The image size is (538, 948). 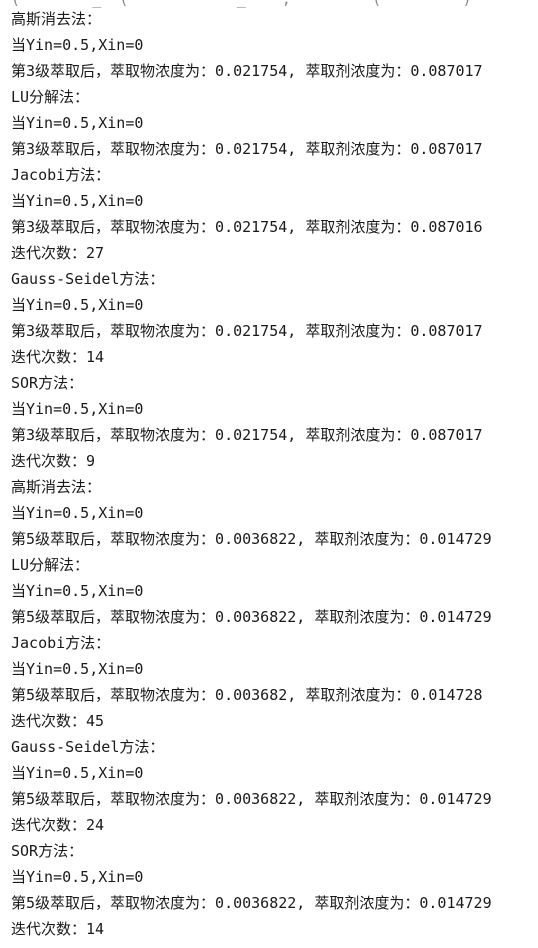 I want to click on console-line: 第5级萃取后，萃取物浓度为：0.003682, 萃取剂浓度为：0.014728, so click(x=247, y=695).